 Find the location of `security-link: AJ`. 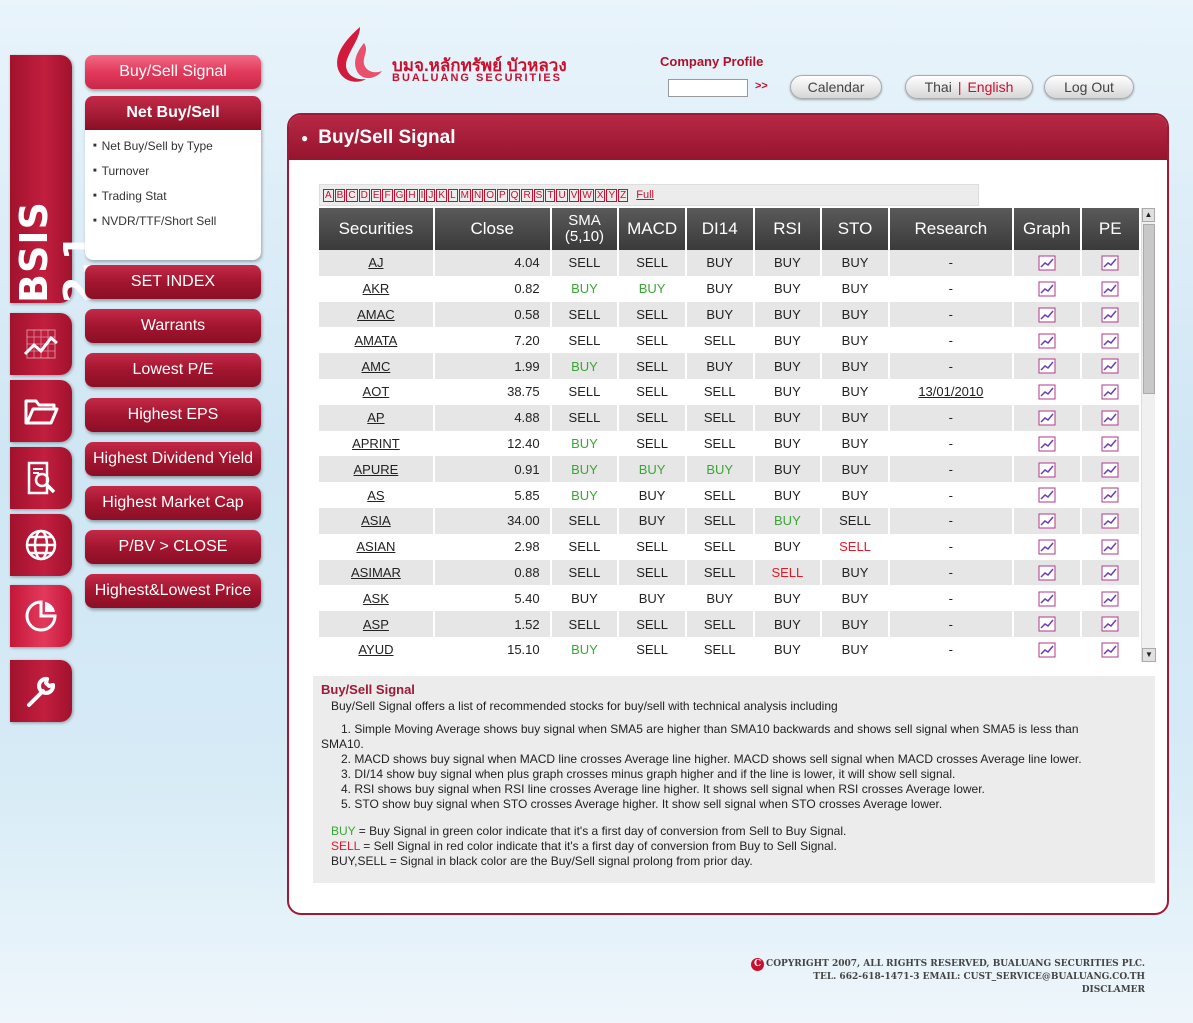

security-link: AJ is located at coordinates (377, 263).